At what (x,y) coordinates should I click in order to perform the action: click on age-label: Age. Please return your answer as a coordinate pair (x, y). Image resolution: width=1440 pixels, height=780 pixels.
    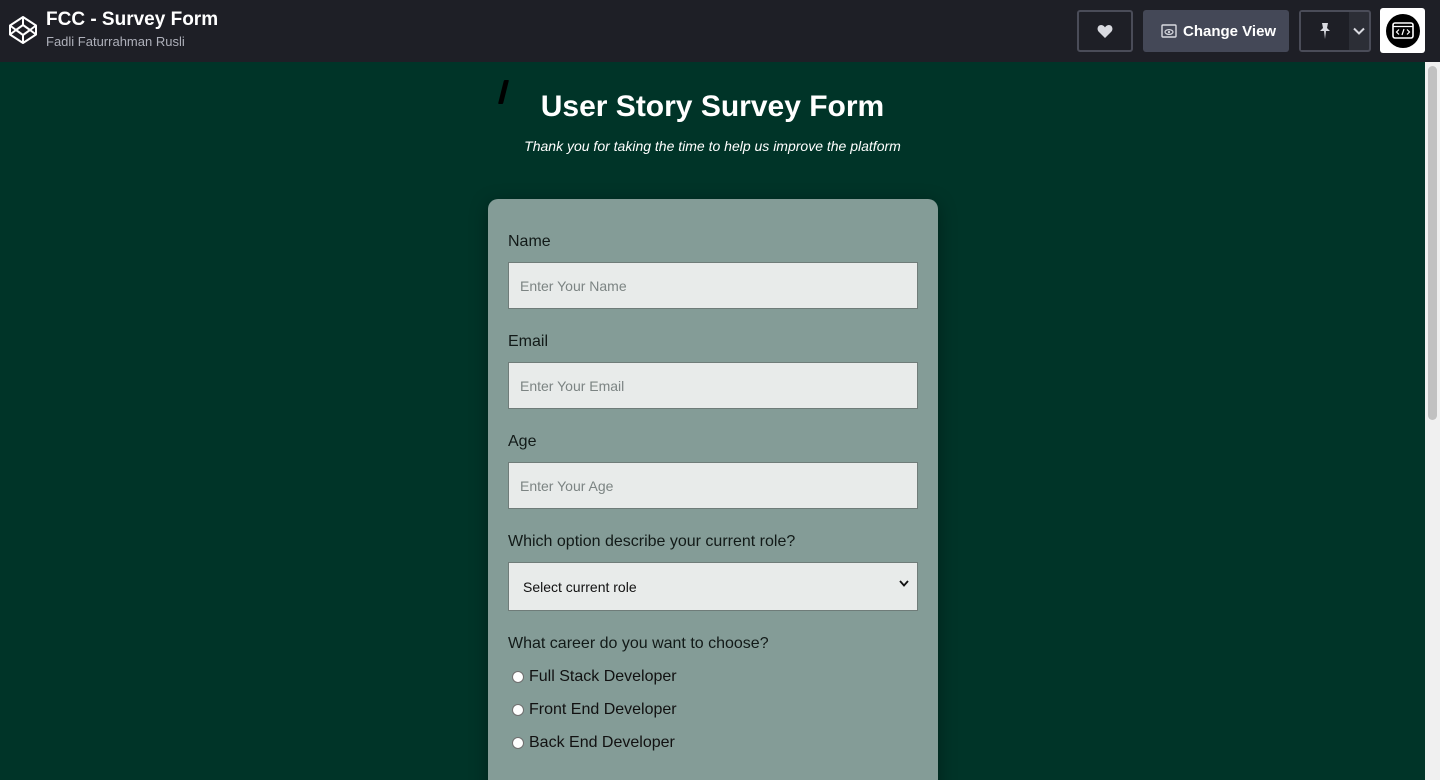
    Looking at the image, I should click on (522, 441).